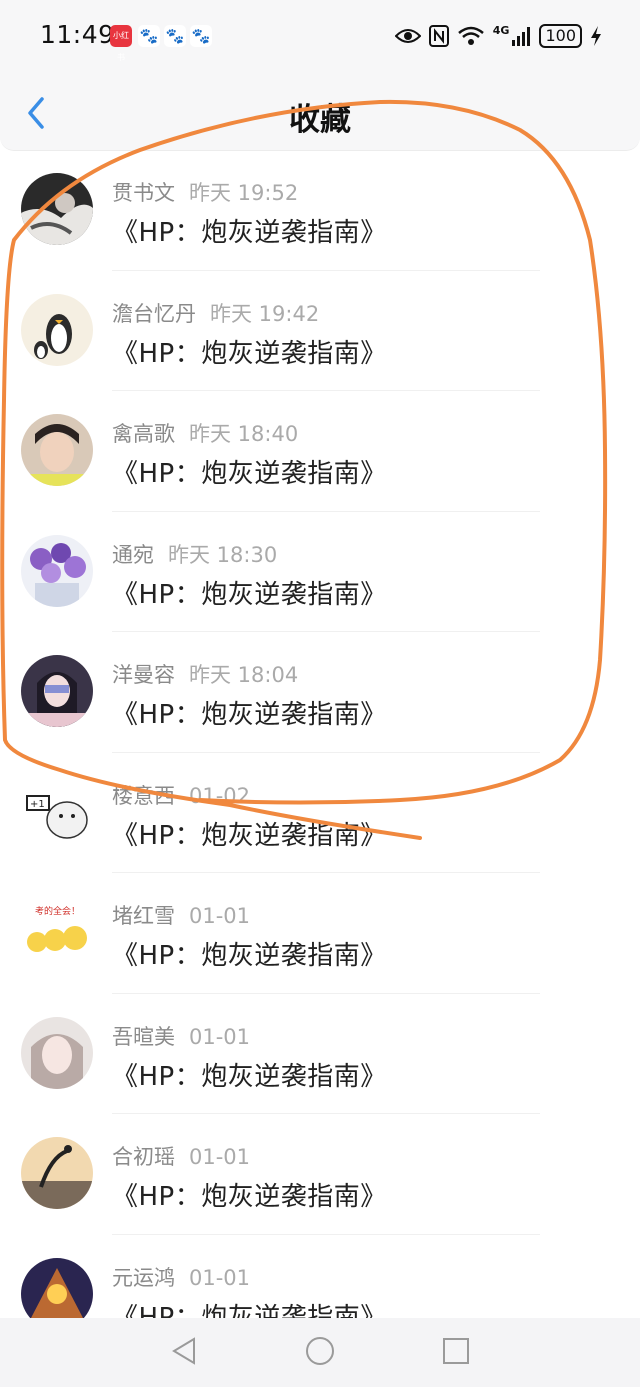 This screenshot has height=1387, width=640. Describe the element at coordinates (244, 193) in the screenshot. I see `favorite-time: 昨天 19:52` at that location.